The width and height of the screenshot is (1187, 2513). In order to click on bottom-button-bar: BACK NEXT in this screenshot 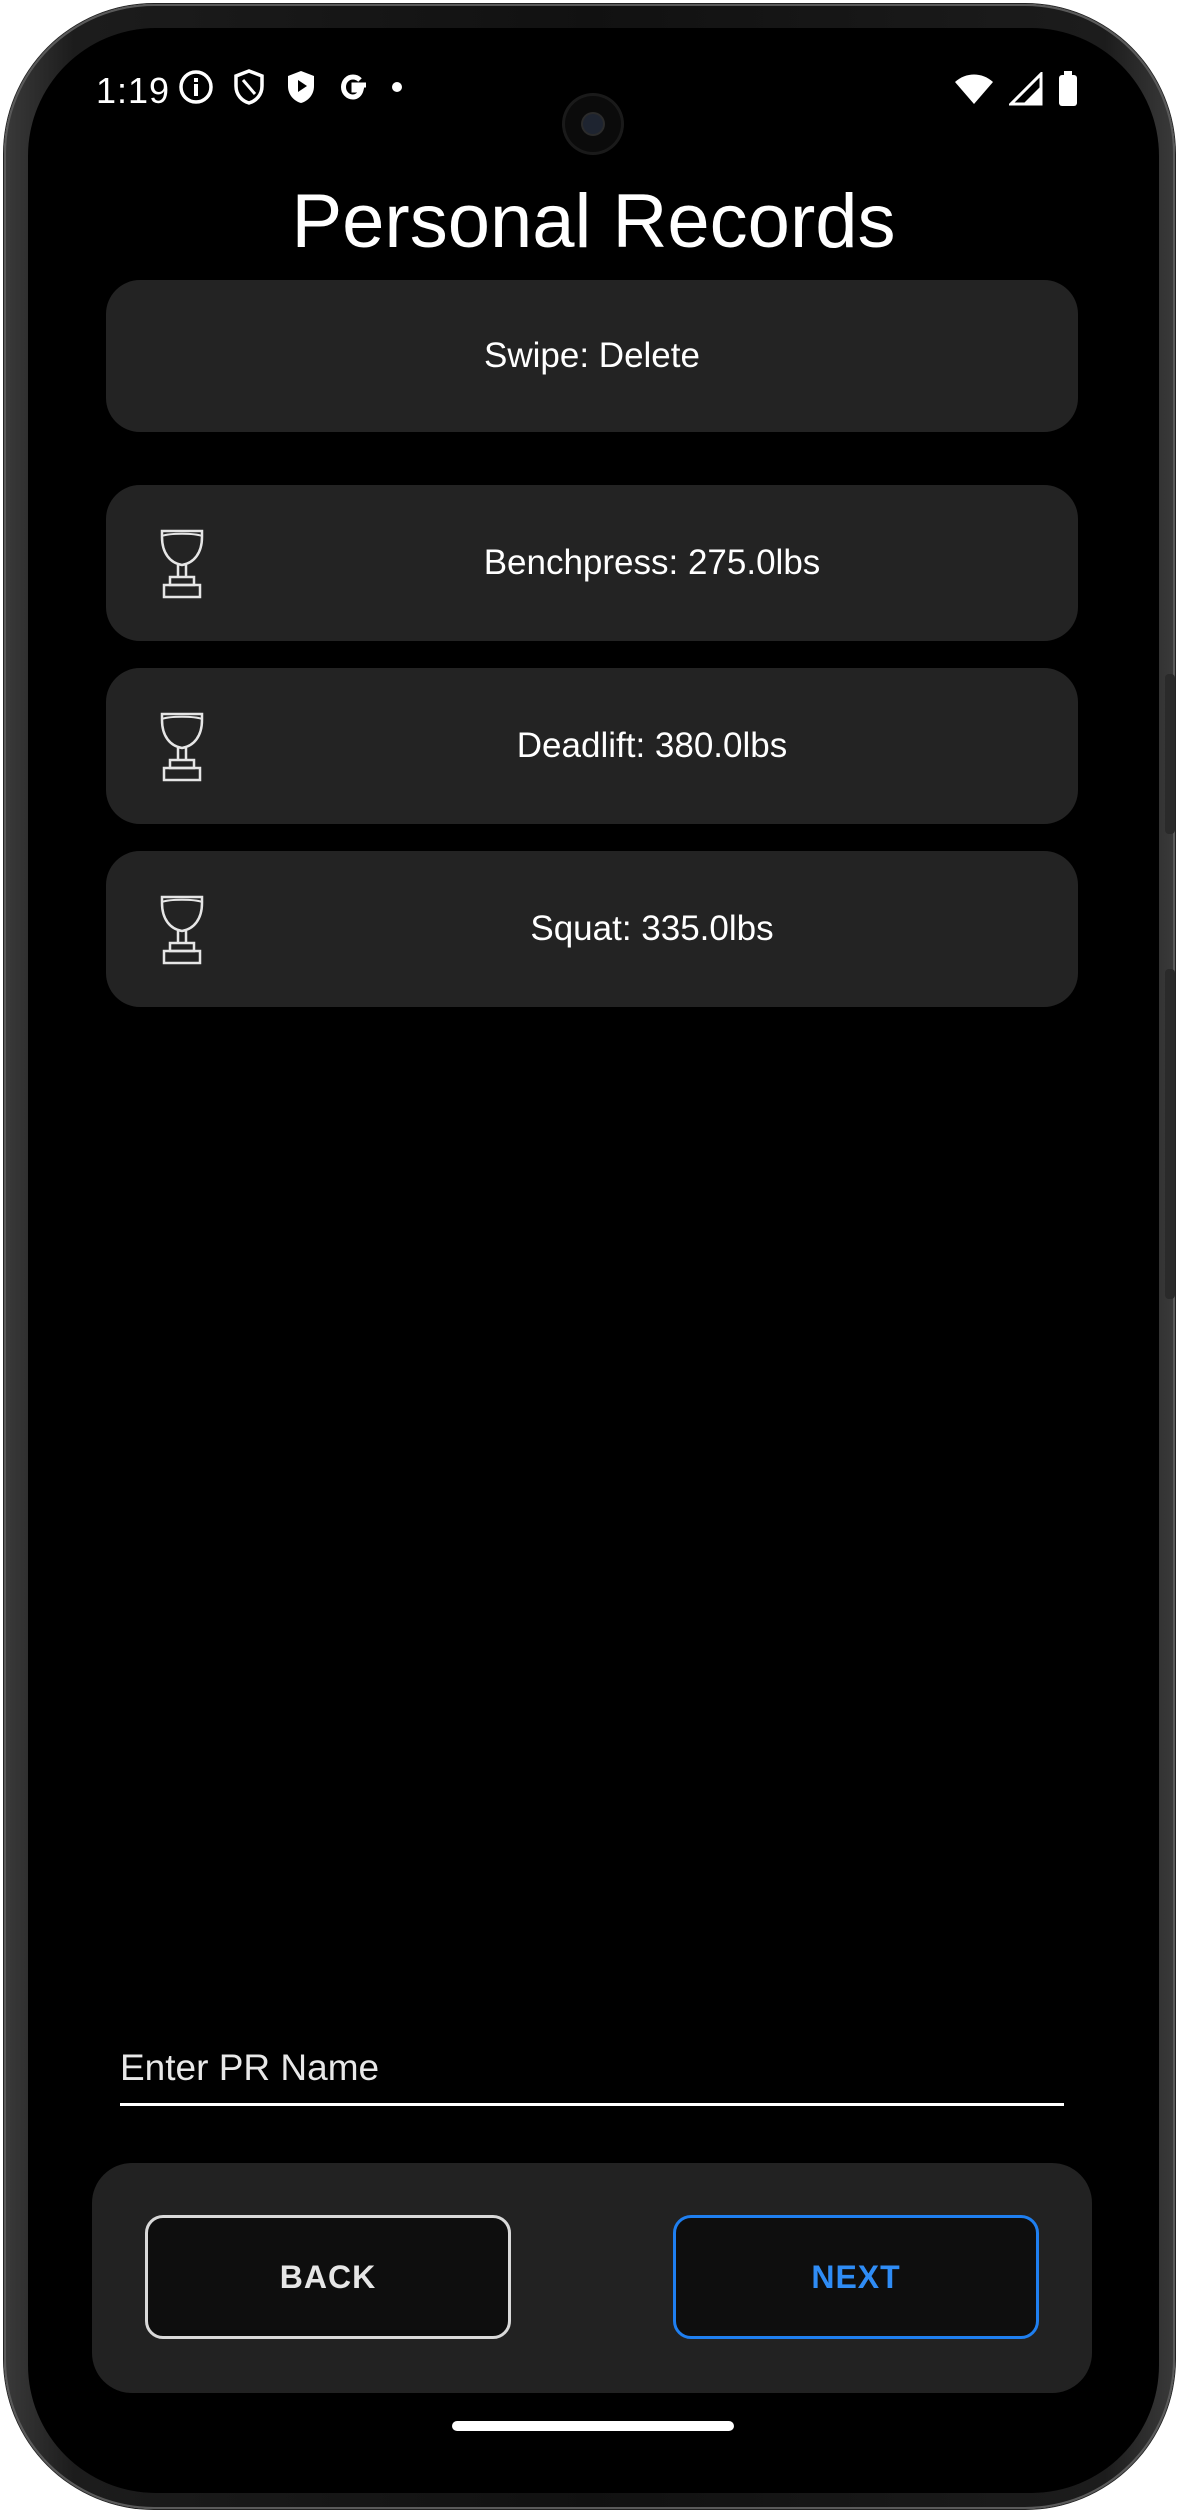, I will do `click(592, 2278)`.